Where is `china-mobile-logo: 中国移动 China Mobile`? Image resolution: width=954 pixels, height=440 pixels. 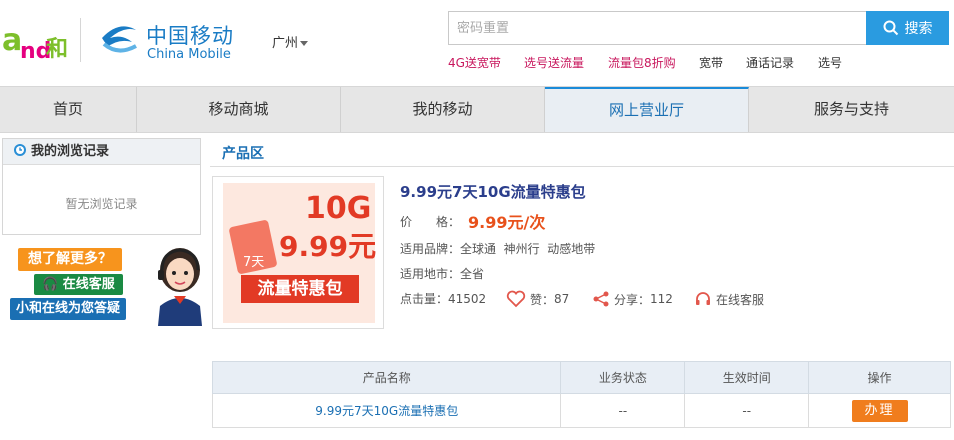 china-mobile-logo: 中国移动 China Mobile is located at coordinates (168, 41).